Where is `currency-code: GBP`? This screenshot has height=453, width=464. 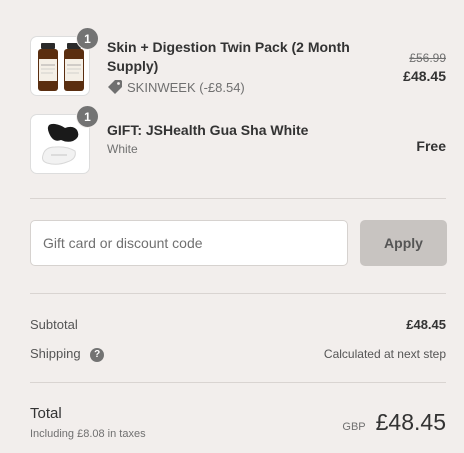 currency-code: GBP is located at coordinates (354, 427).